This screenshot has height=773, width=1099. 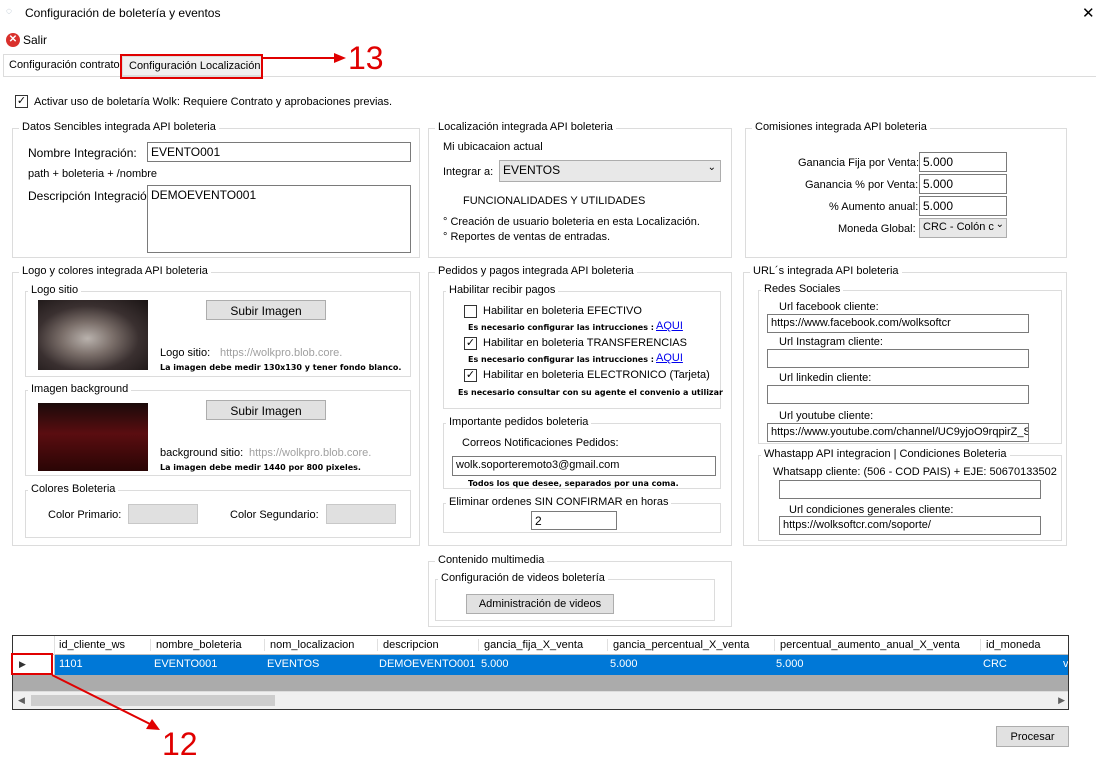 What do you see at coordinates (340, 58) in the screenshot?
I see `arrow-13-head` at bounding box center [340, 58].